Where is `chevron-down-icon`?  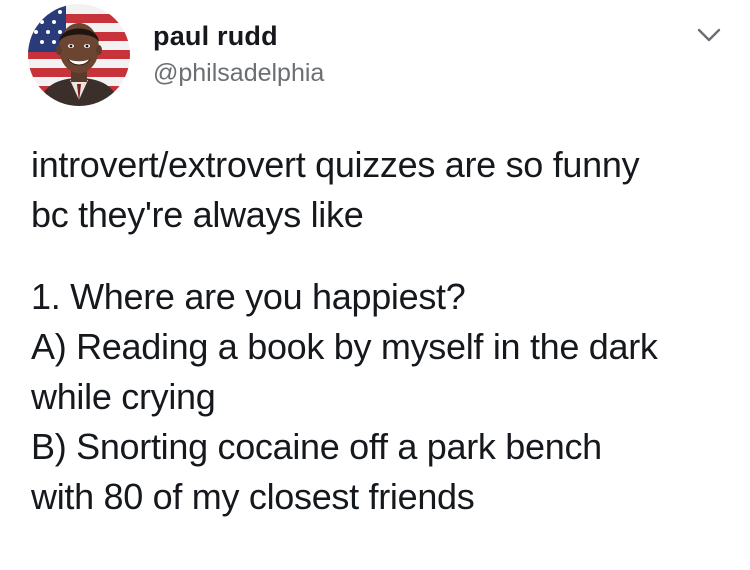 chevron-down-icon is located at coordinates (709, 35).